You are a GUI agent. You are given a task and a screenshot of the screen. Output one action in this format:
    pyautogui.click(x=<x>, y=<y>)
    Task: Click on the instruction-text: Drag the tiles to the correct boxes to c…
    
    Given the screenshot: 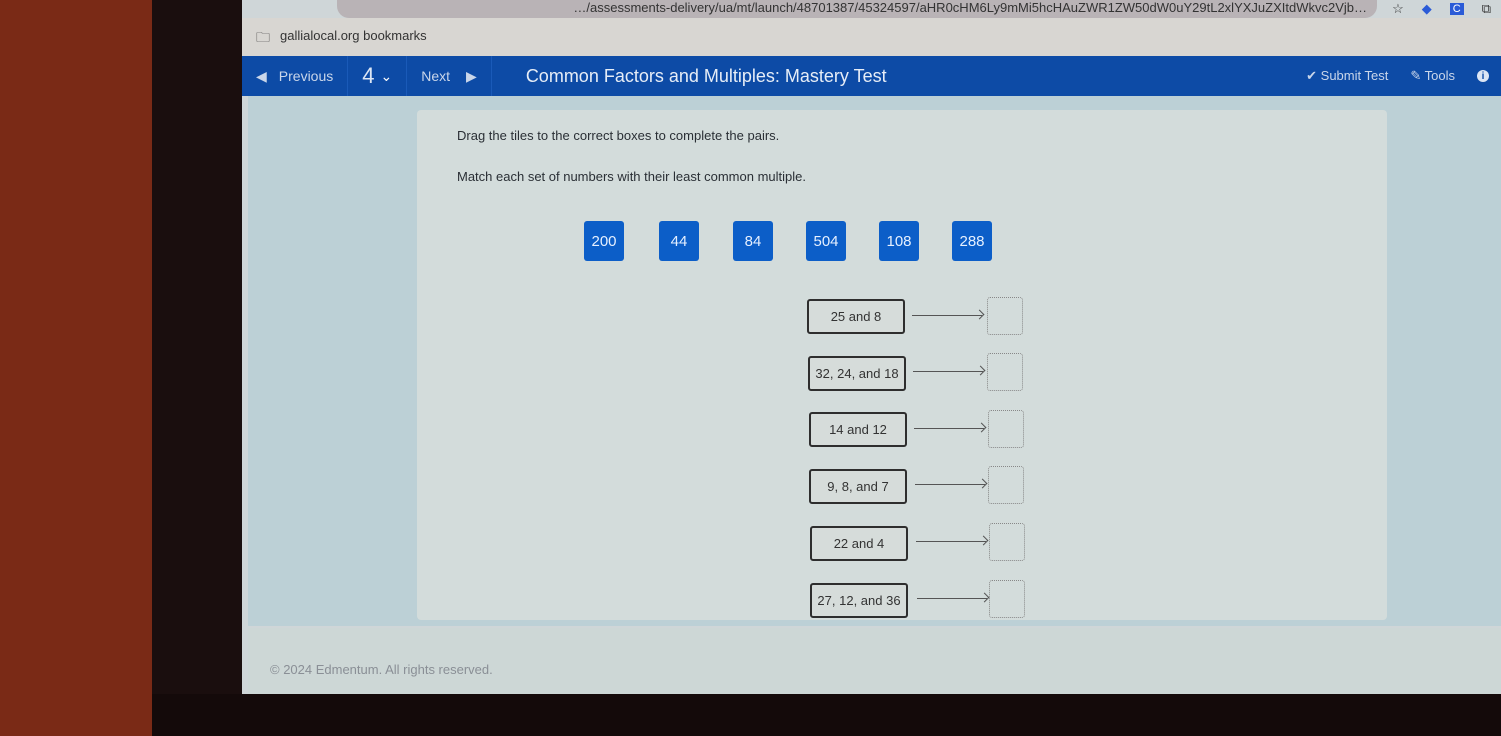 What is the action you would take?
    pyautogui.click(x=618, y=135)
    